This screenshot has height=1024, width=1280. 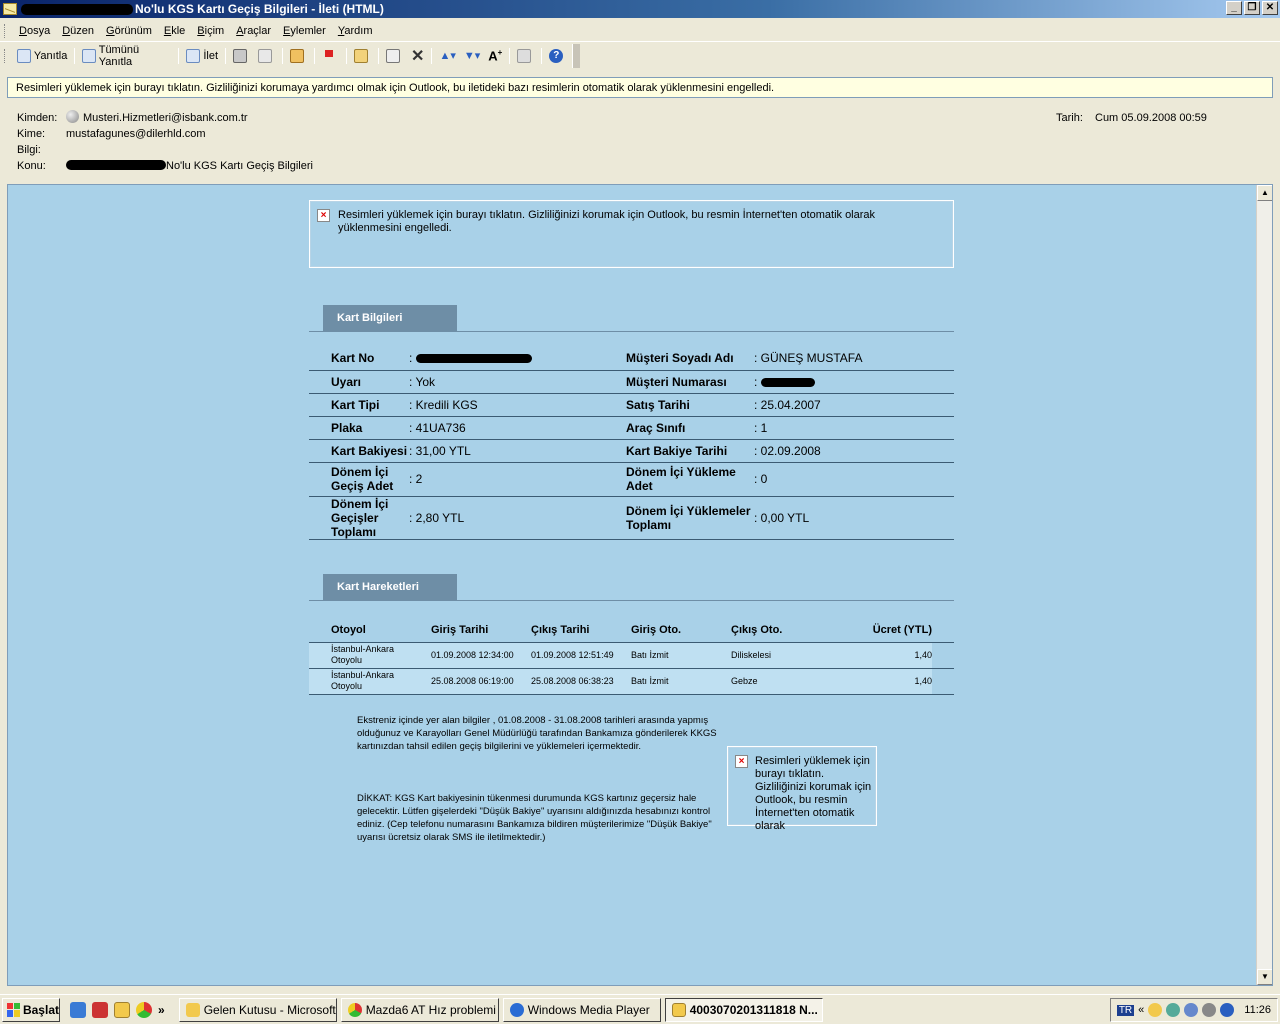 What do you see at coordinates (1264, 585) in the screenshot?
I see `vertical-scrollbar: ▲ ▼` at bounding box center [1264, 585].